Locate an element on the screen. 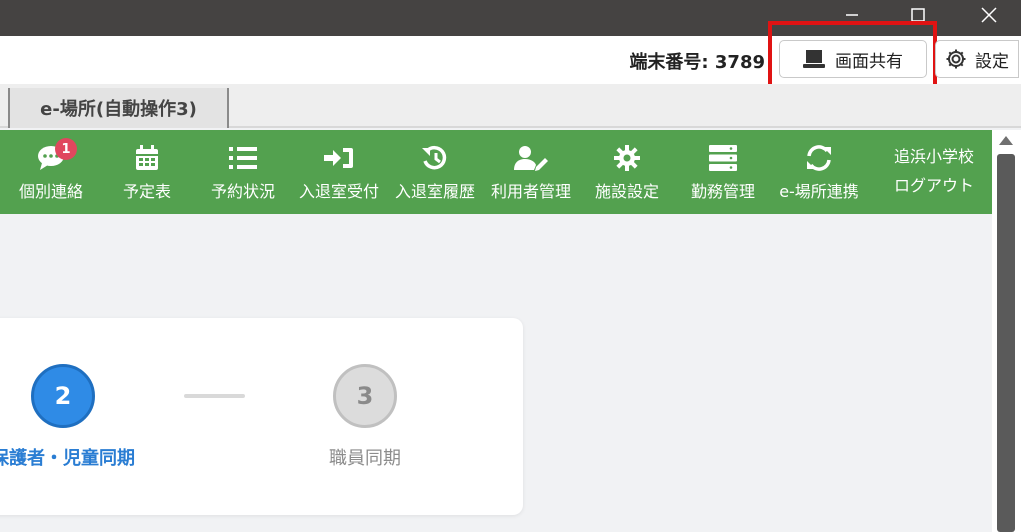 The height and width of the screenshot is (532, 1021). nav-item-e-basho-link: e-場所連携 is located at coordinates (819, 172).